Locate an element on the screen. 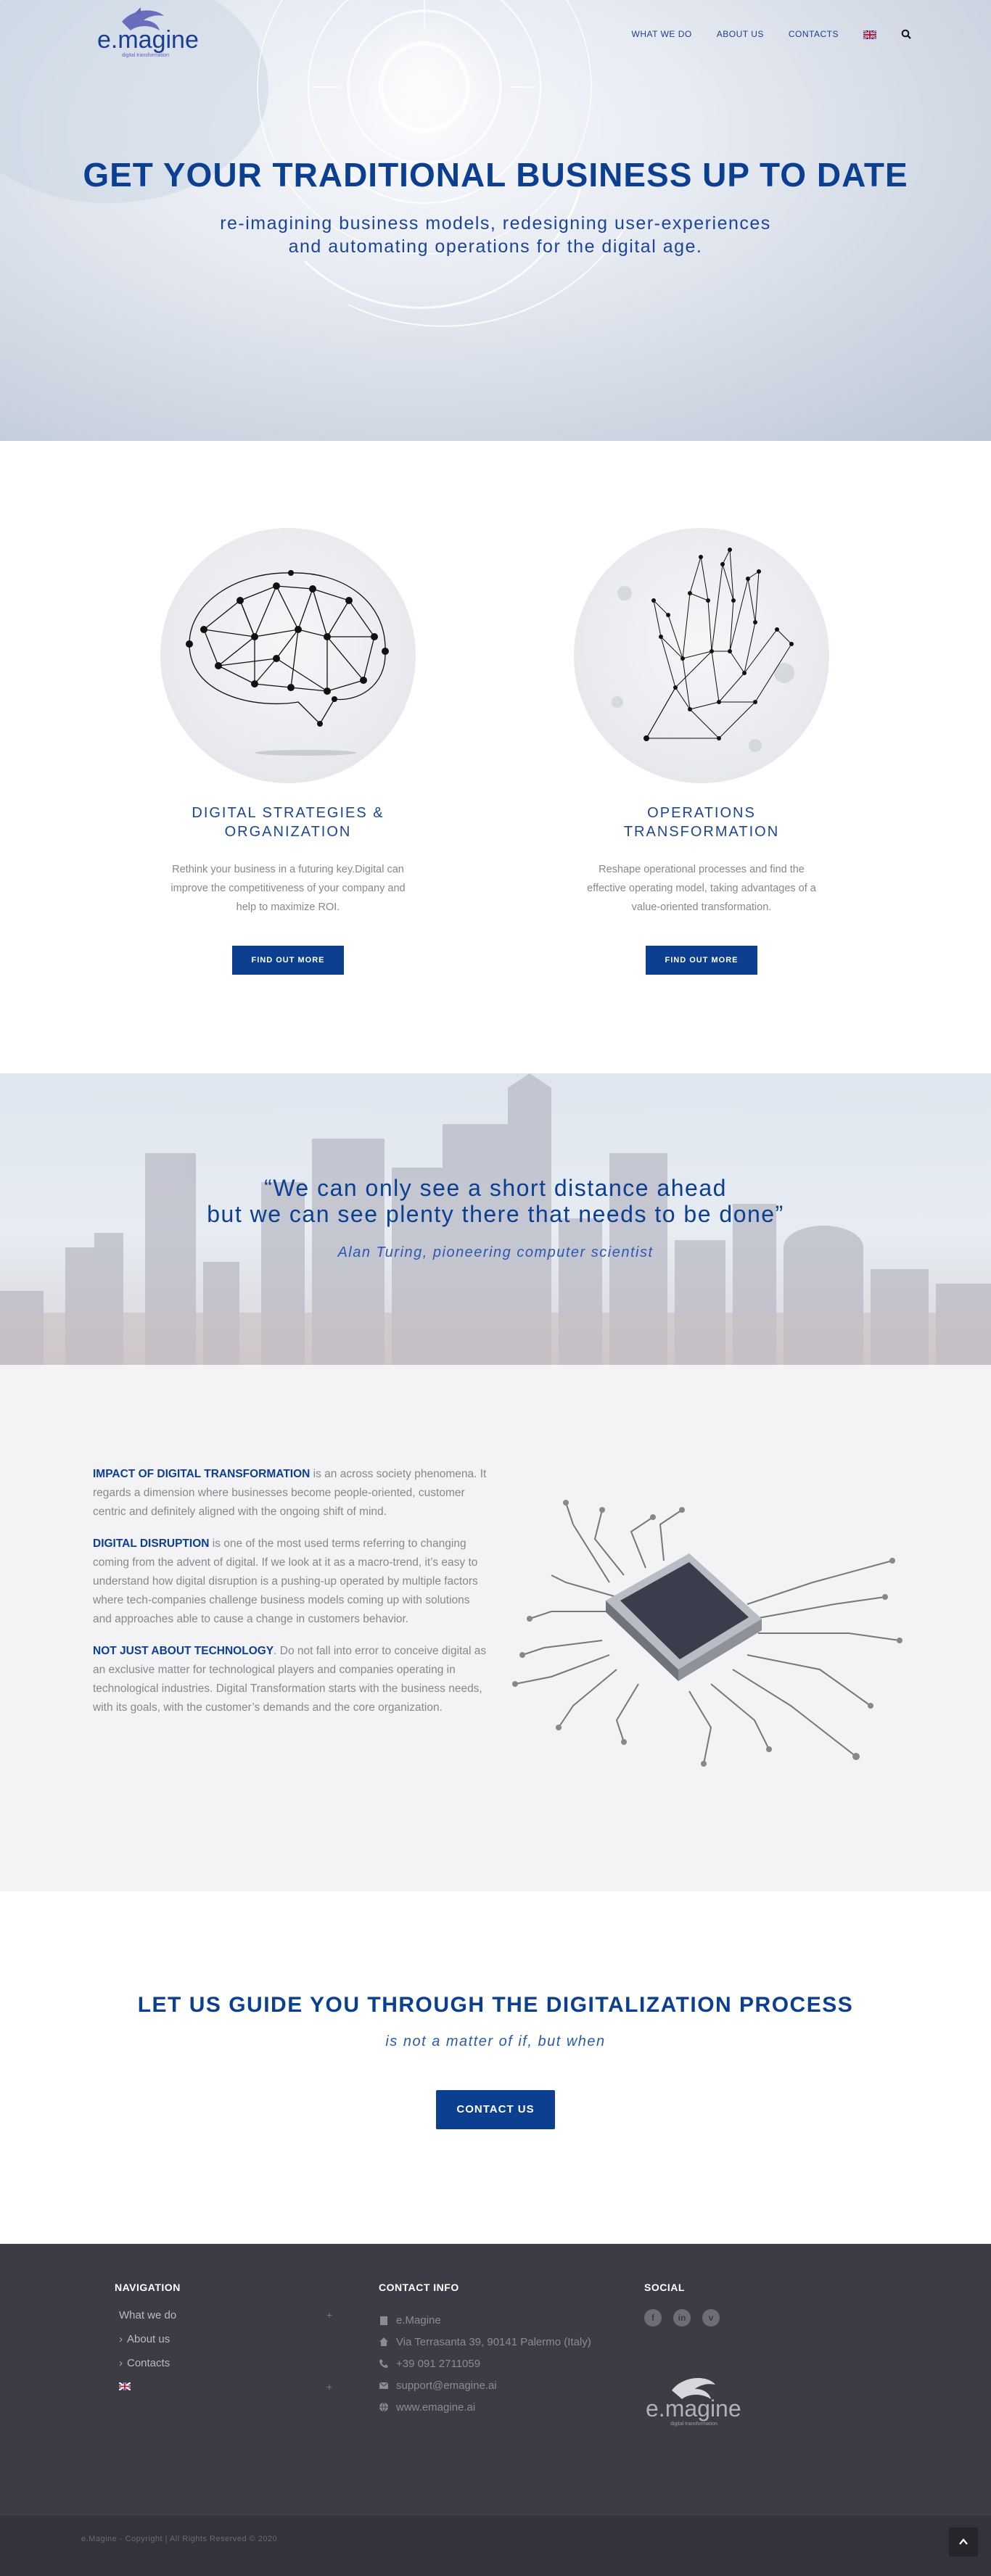  footer-nav-item-language: + is located at coordinates (223, 2393).